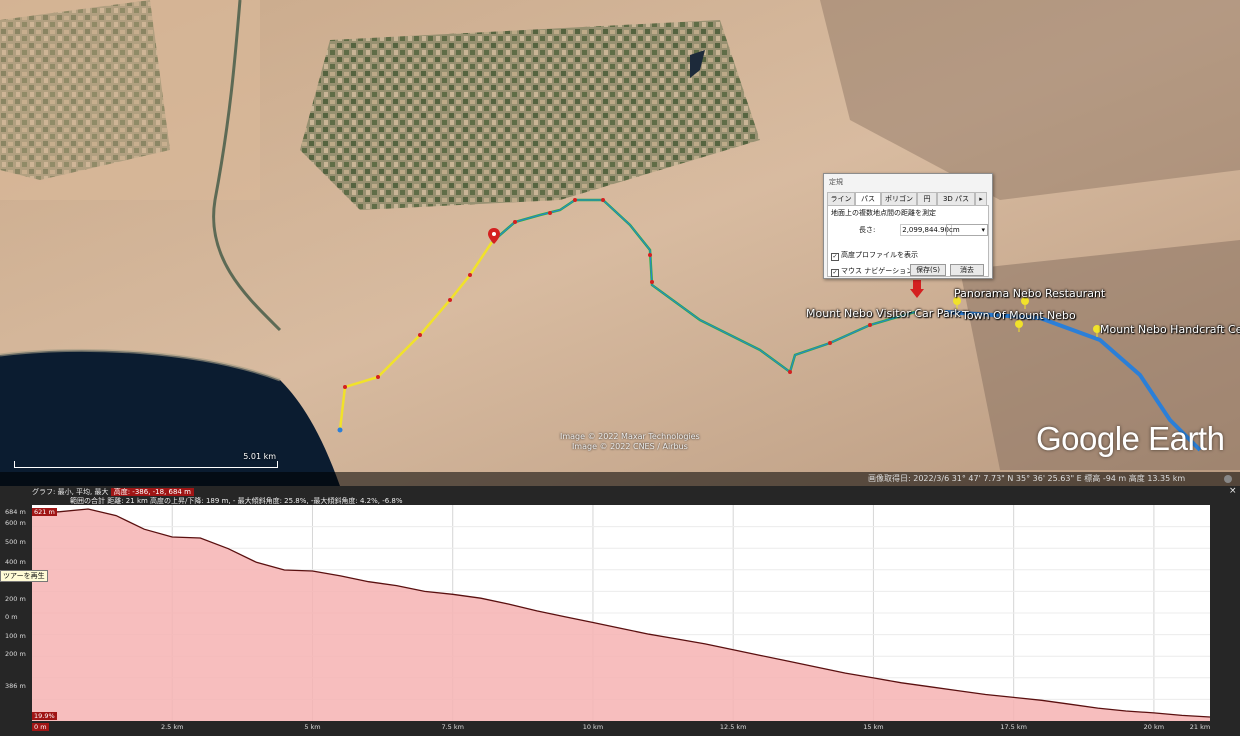 The width and height of the screenshot is (1240, 736). I want to click on mouse-nav-checkbox: ✓ マウス ナビゲーション, so click(872, 271).